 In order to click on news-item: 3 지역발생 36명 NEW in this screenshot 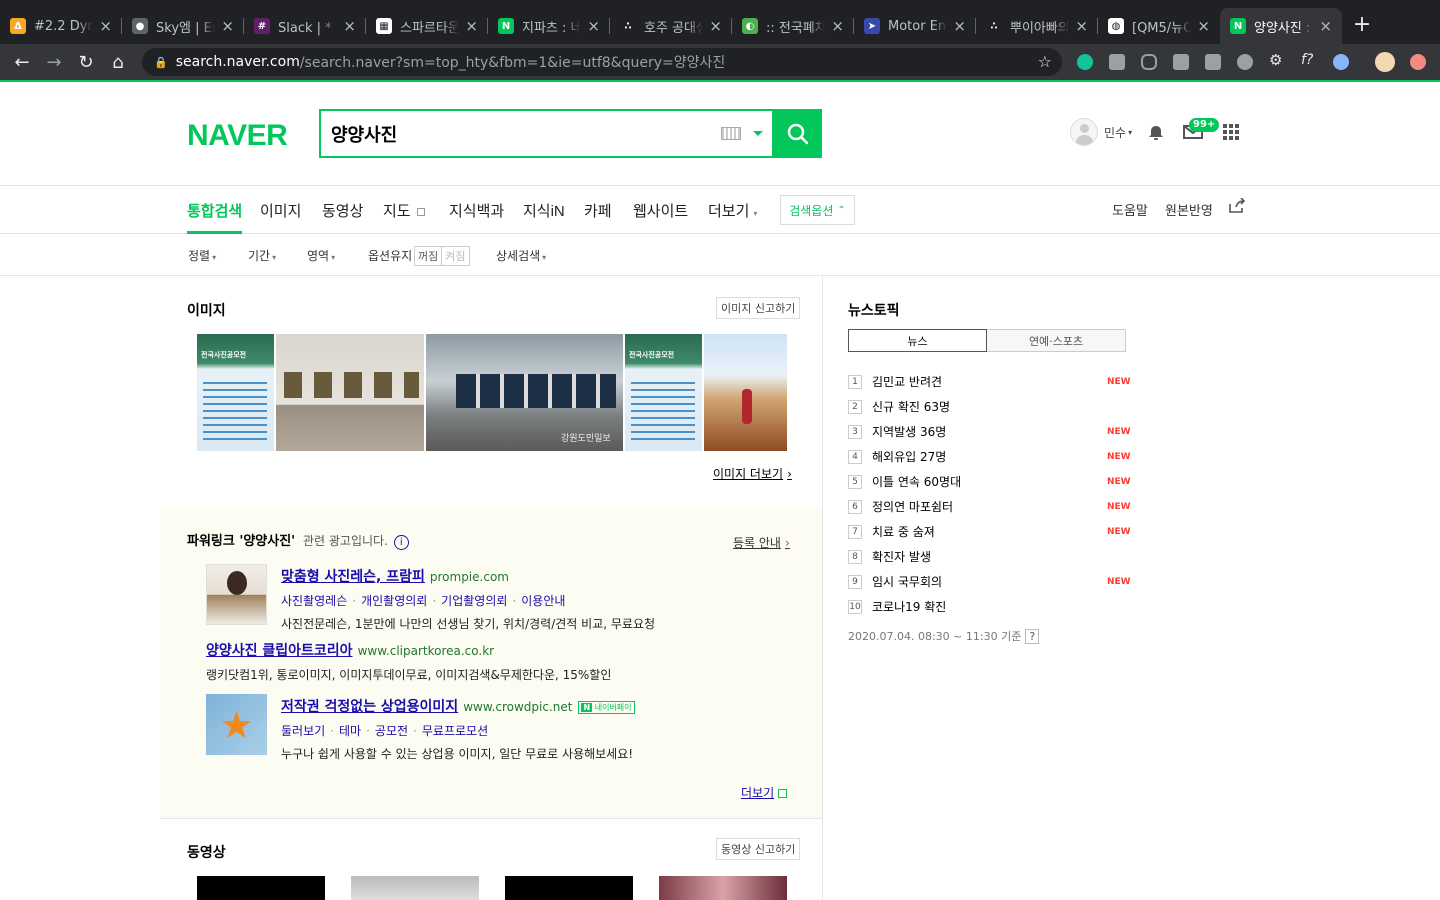, I will do `click(989, 431)`.